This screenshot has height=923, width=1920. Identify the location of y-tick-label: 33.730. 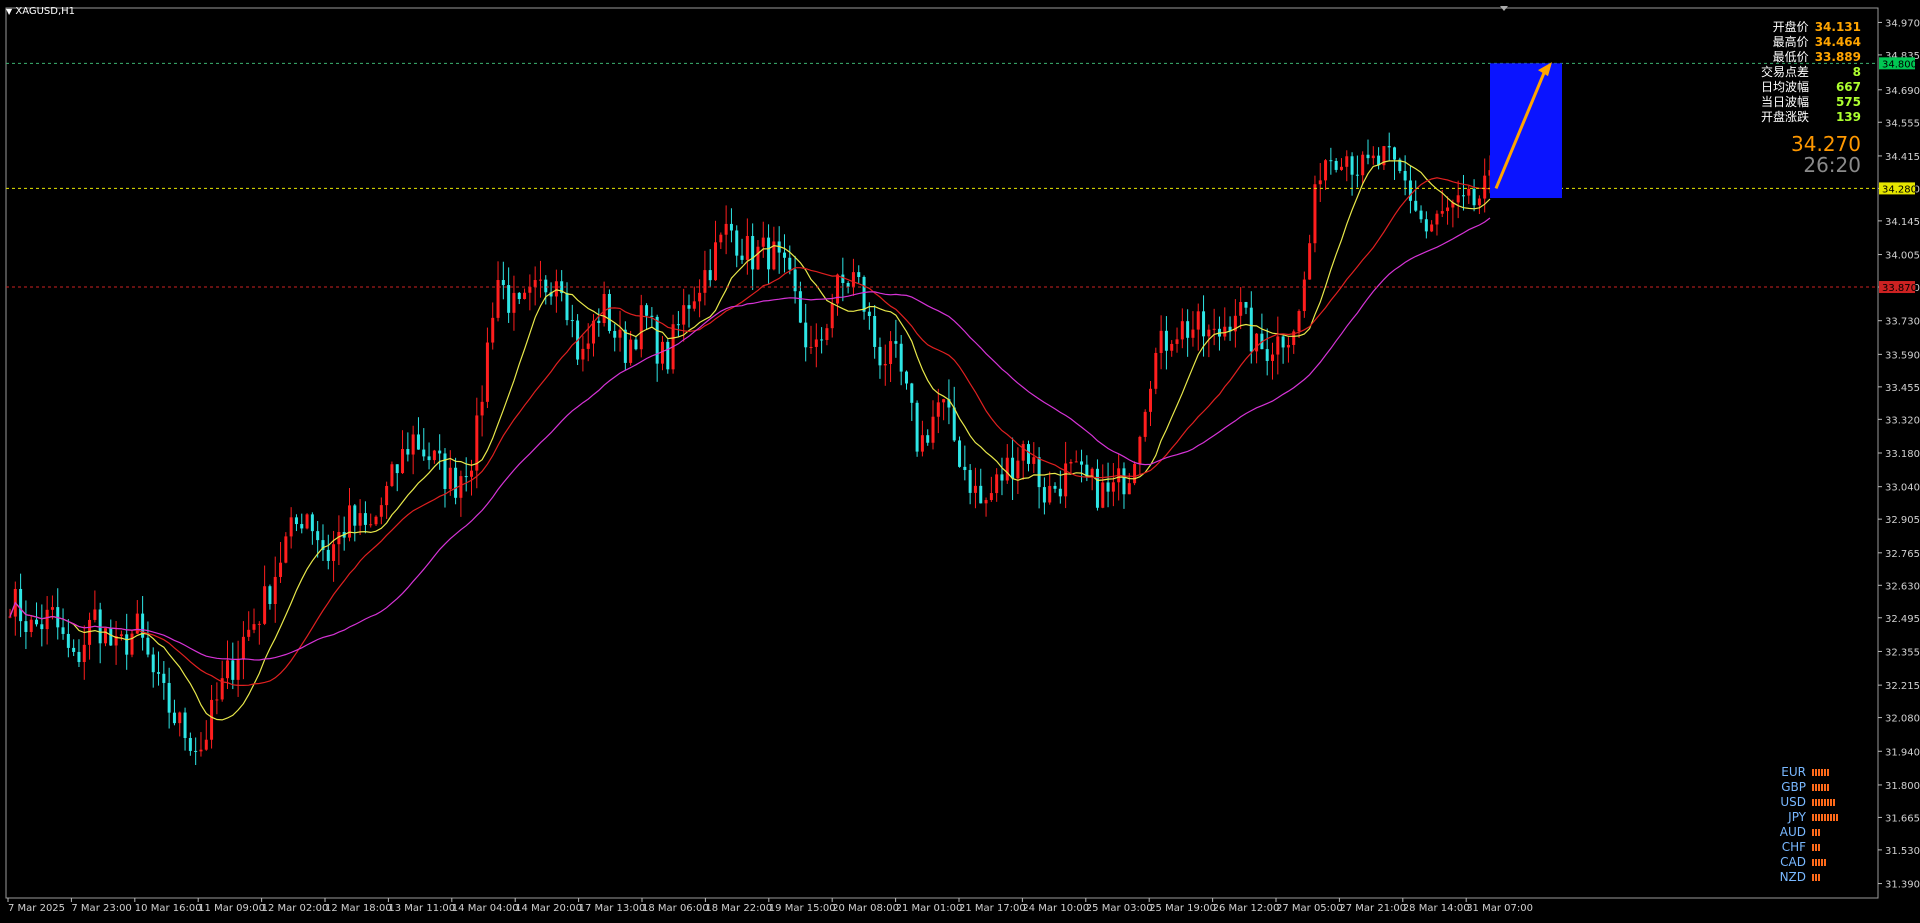
(1902, 322).